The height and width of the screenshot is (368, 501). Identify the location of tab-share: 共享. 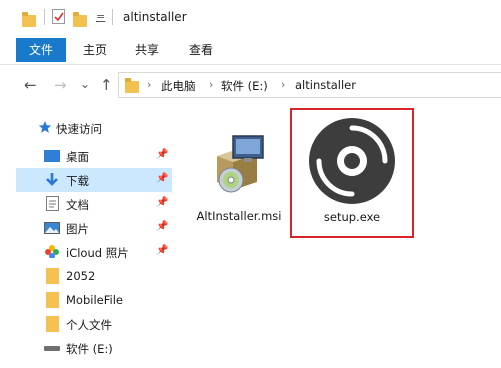
(147, 50).